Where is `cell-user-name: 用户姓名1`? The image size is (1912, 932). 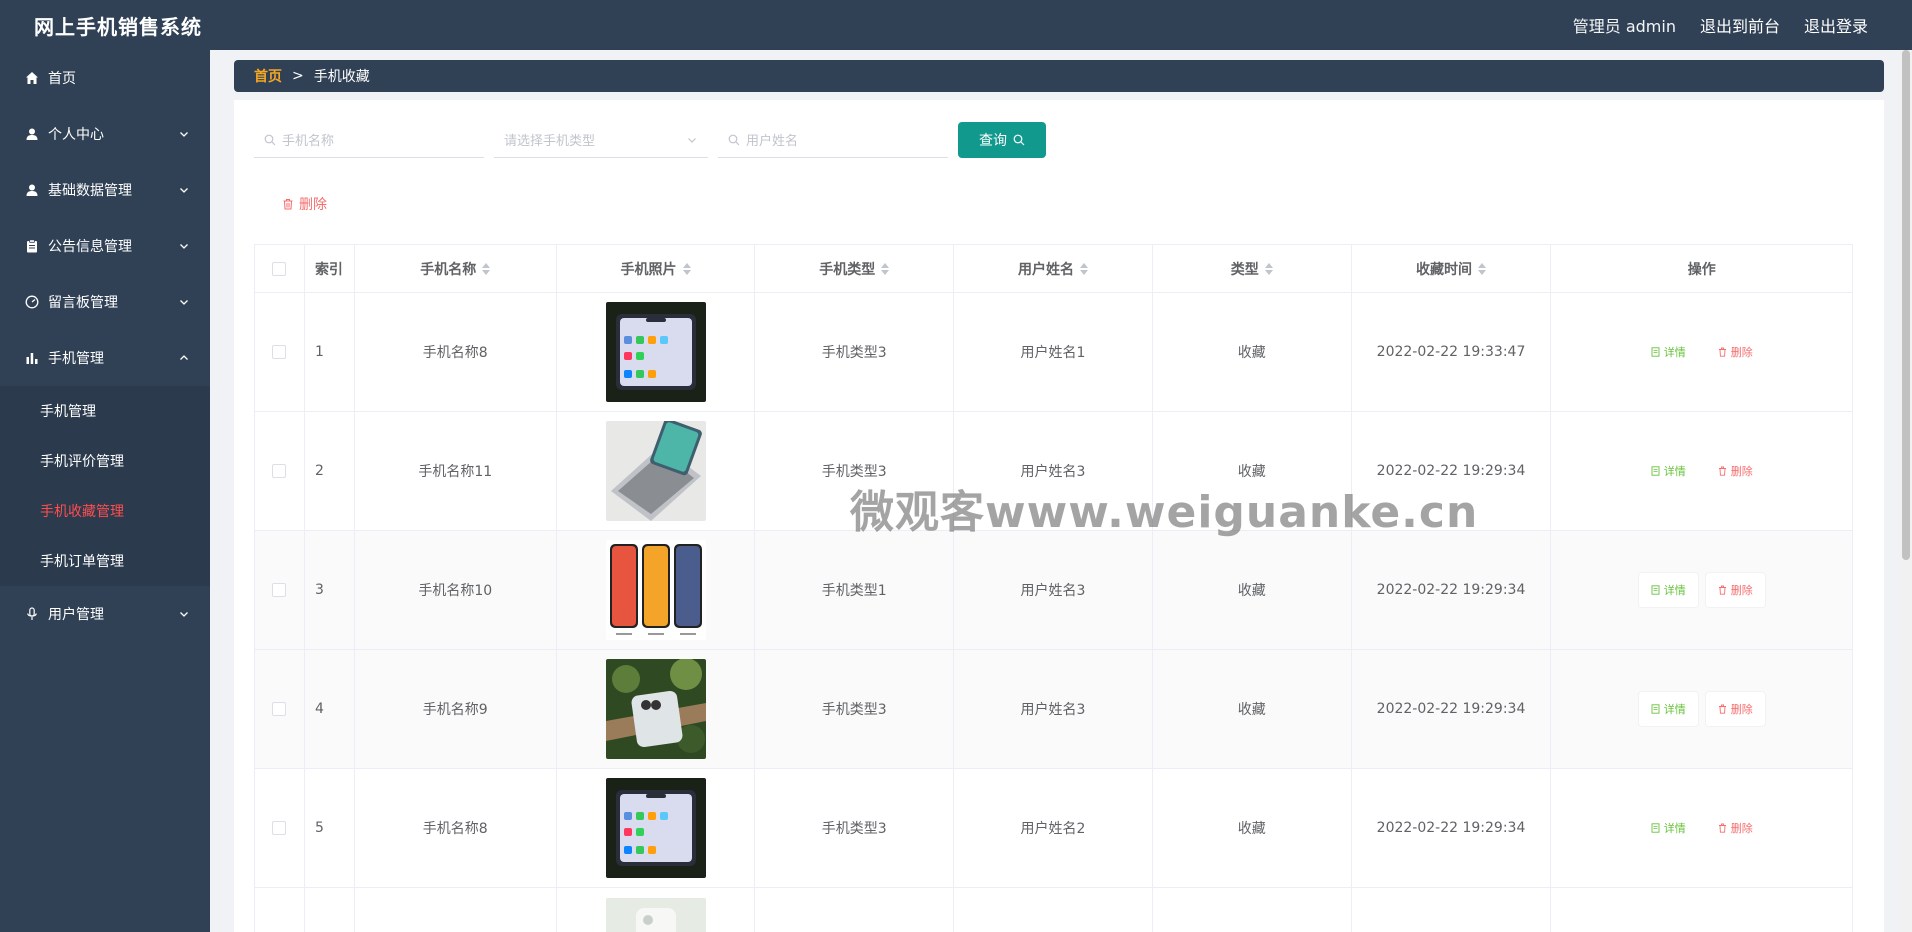
cell-user-name: 用户姓名1 is located at coordinates (1053, 352).